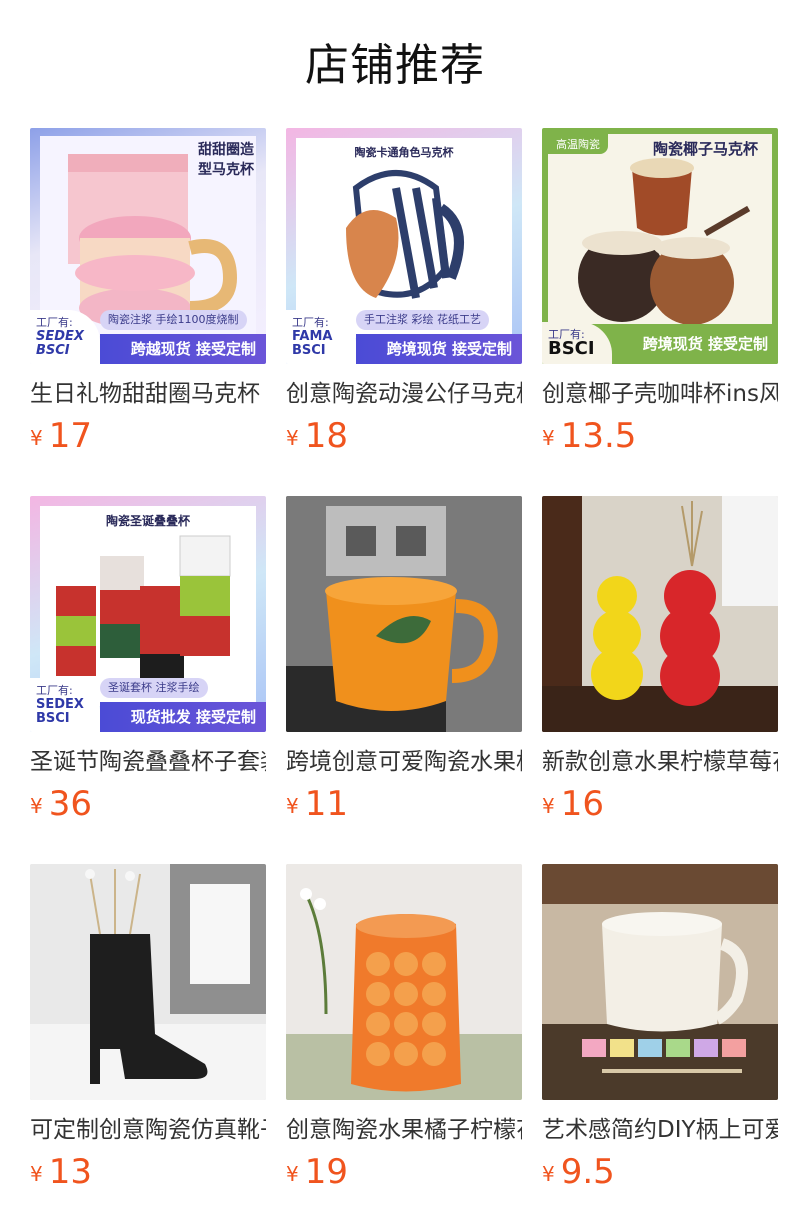 Image resolution: width=790 pixels, height=1232 pixels. Describe the element at coordinates (183, 349) in the screenshot. I see `banner-bar: 跨越现货 接受定制` at that location.